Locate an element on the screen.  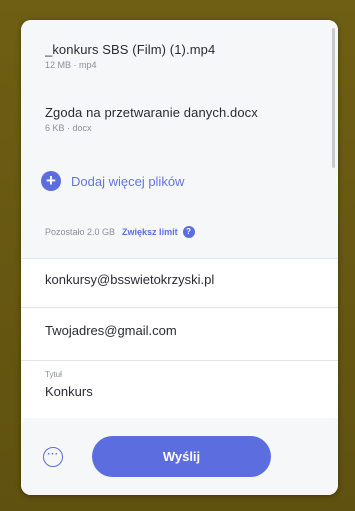
remaining-space: Pozostało 2.0 GB is located at coordinates (80, 232).